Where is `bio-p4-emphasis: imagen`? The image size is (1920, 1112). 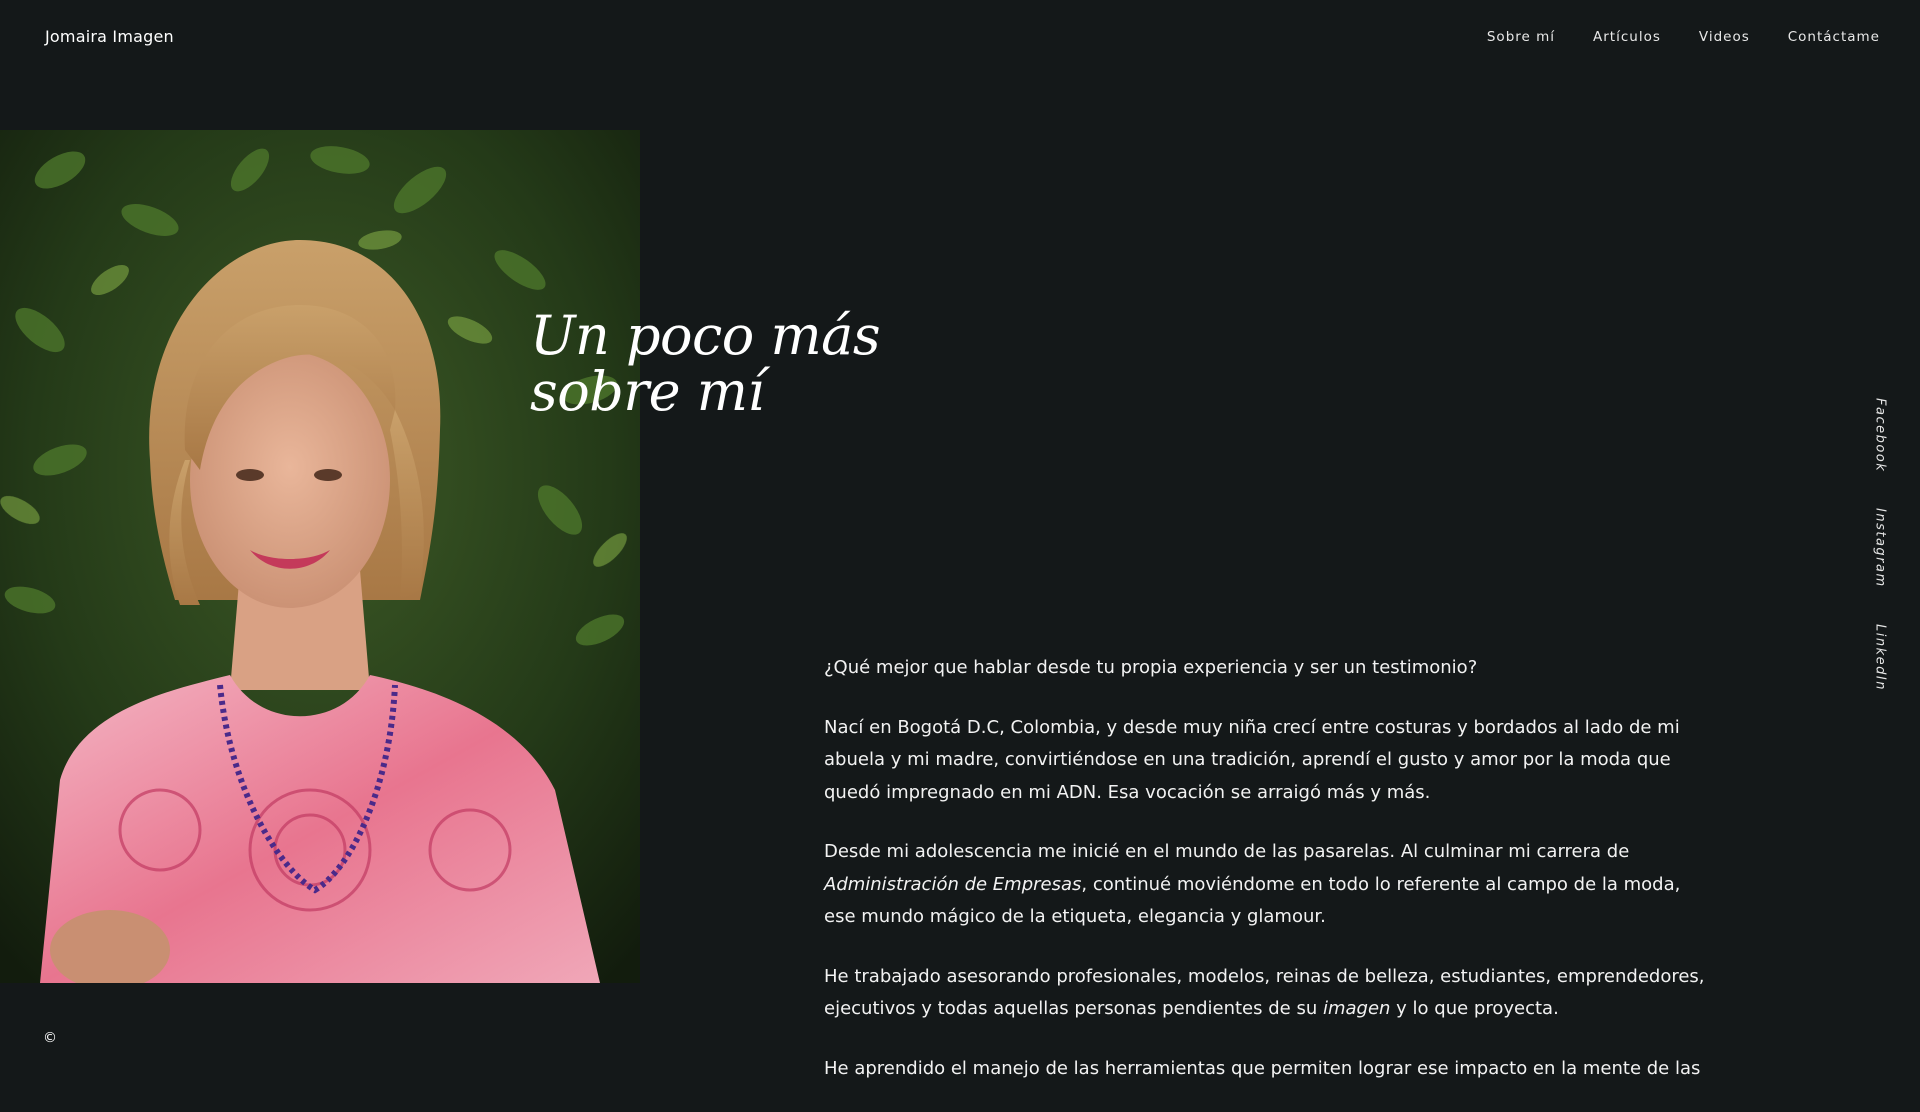
bio-p4-emphasis: imagen is located at coordinates (1356, 1008).